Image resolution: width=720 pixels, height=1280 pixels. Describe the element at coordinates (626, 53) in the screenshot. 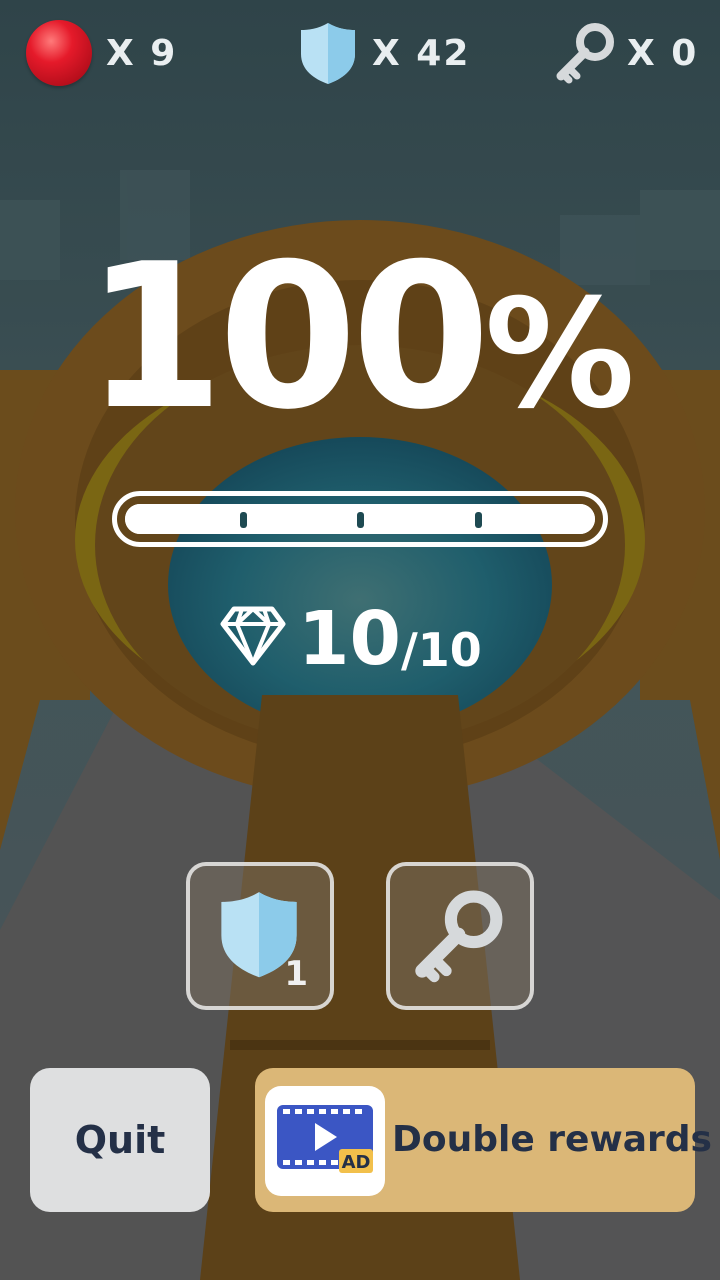

I see `hud-key-counter: X 0` at that location.